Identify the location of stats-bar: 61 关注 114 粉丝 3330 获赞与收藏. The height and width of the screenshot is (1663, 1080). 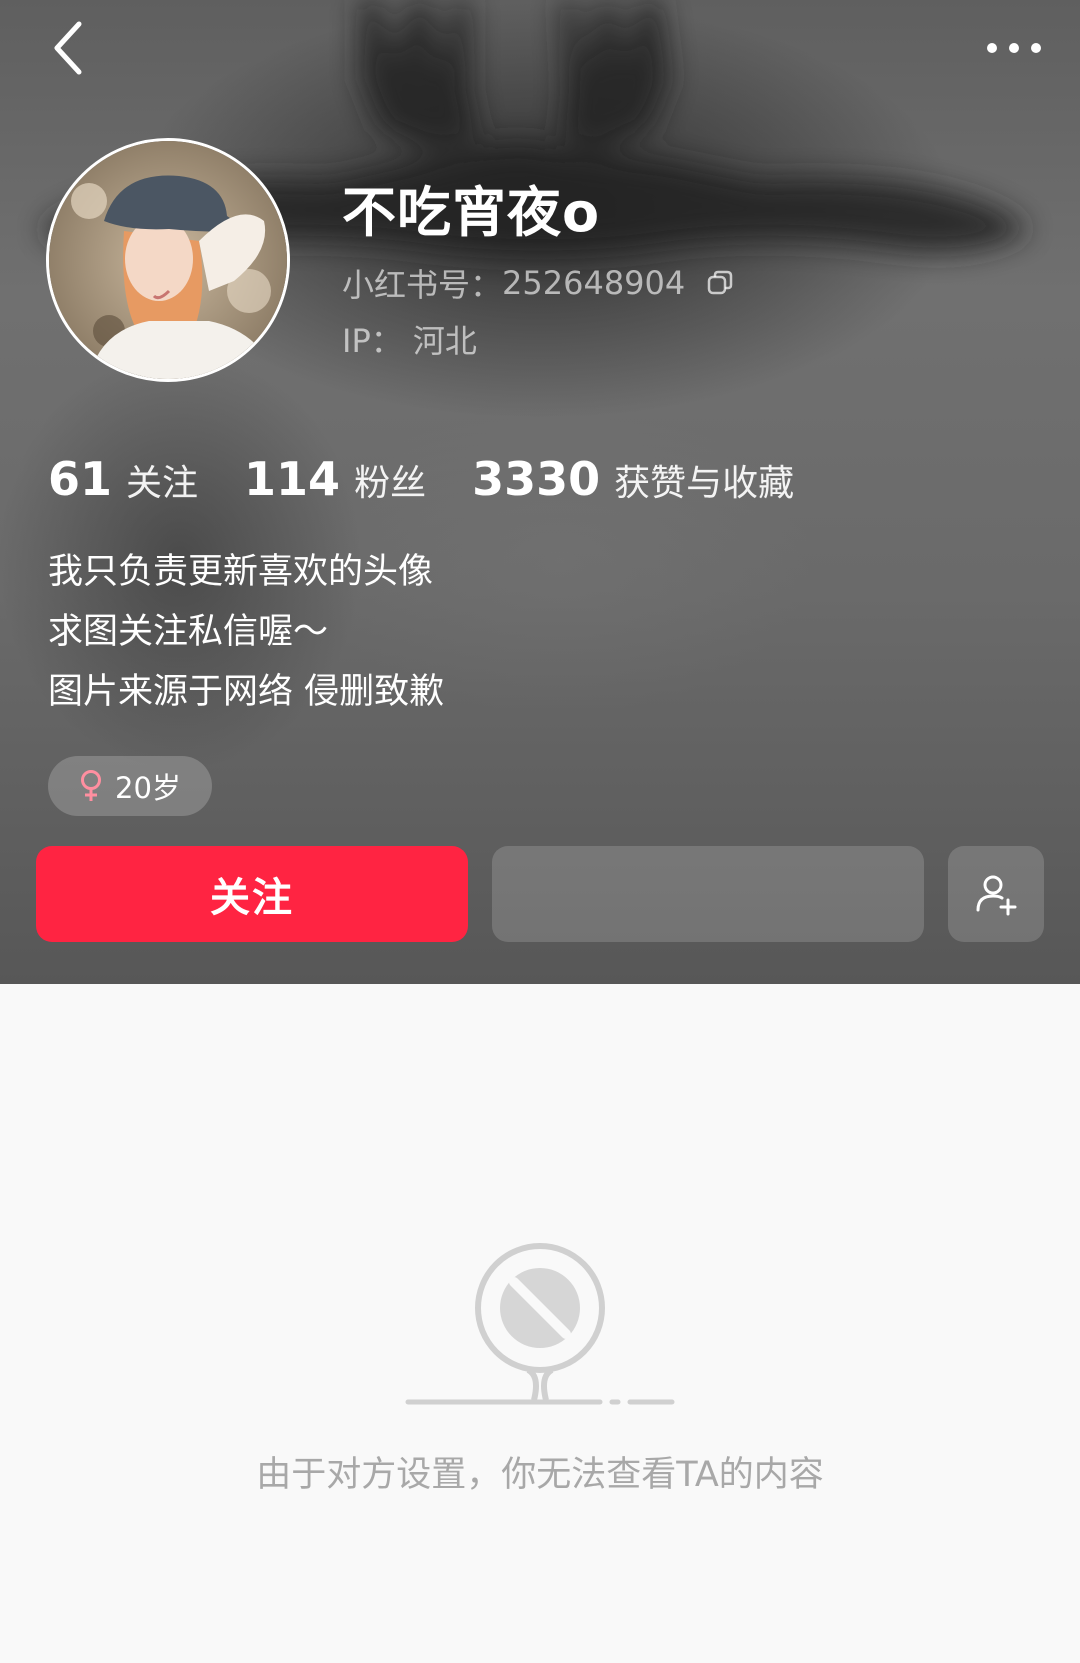
(444, 479).